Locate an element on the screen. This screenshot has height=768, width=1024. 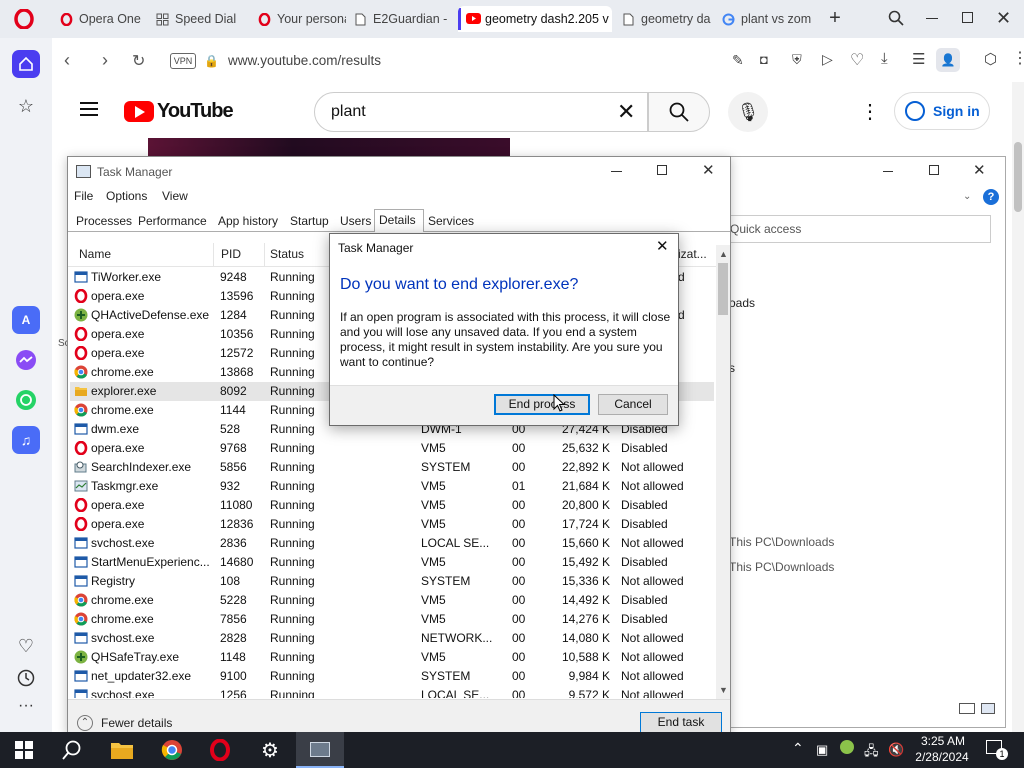
back-icon: ‹ is located at coordinates (67, 60).